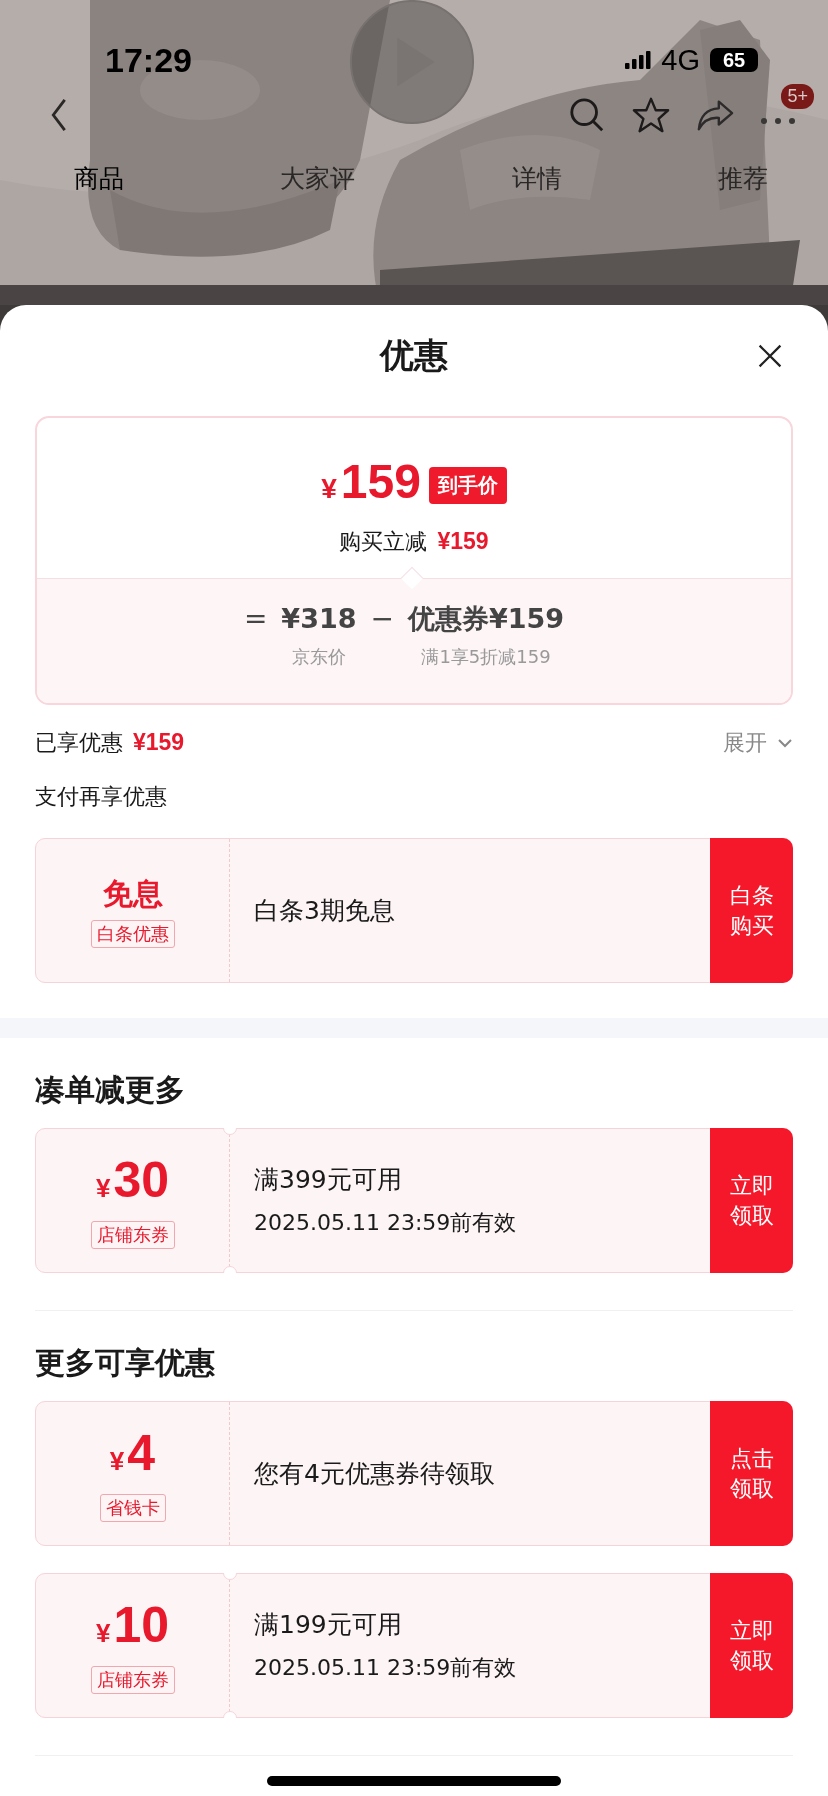  Describe the element at coordinates (651, 115) in the screenshot. I see `star-icon` at that location.